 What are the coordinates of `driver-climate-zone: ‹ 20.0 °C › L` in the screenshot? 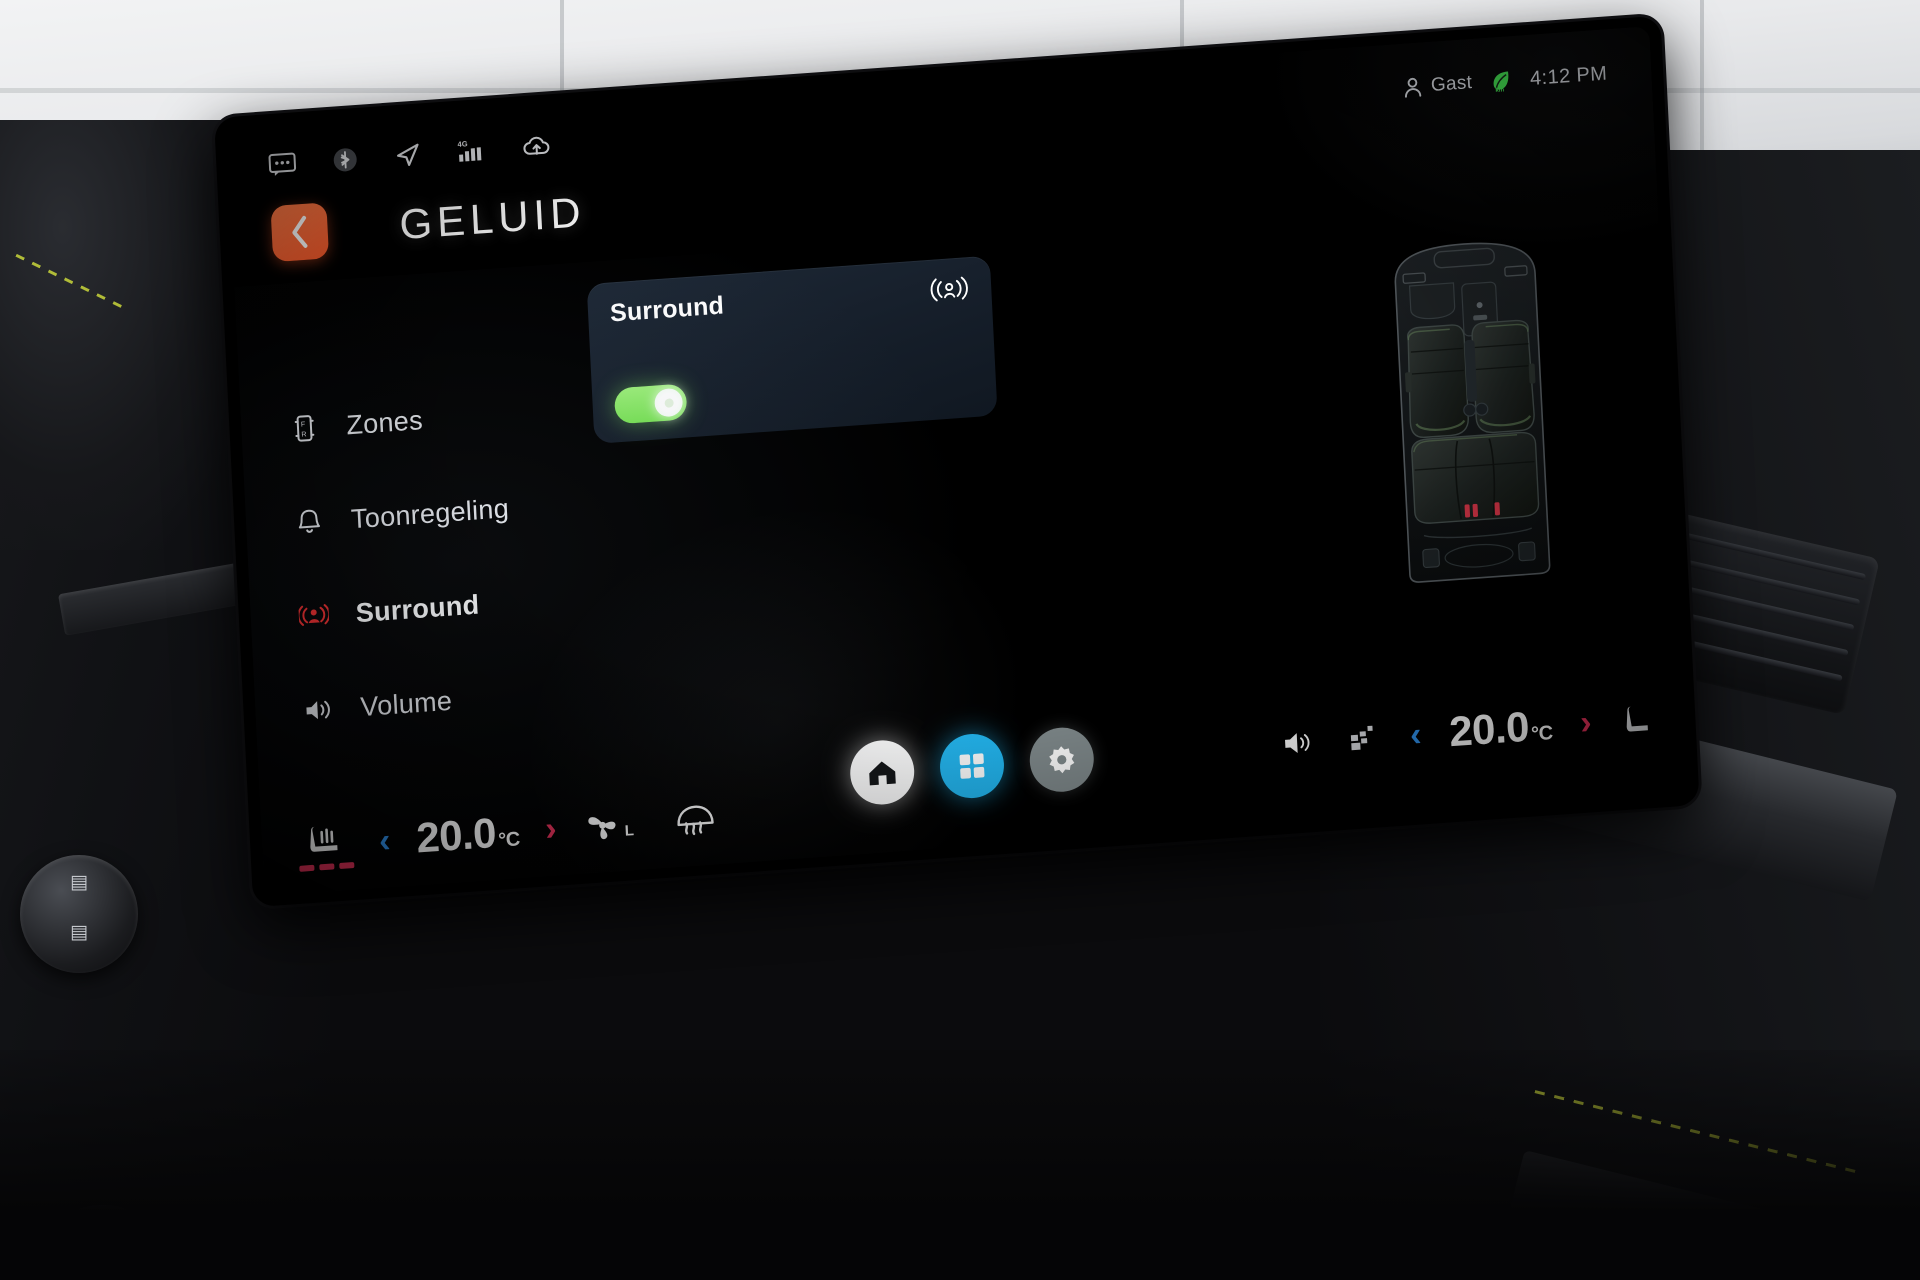 It's located at (507, 832).